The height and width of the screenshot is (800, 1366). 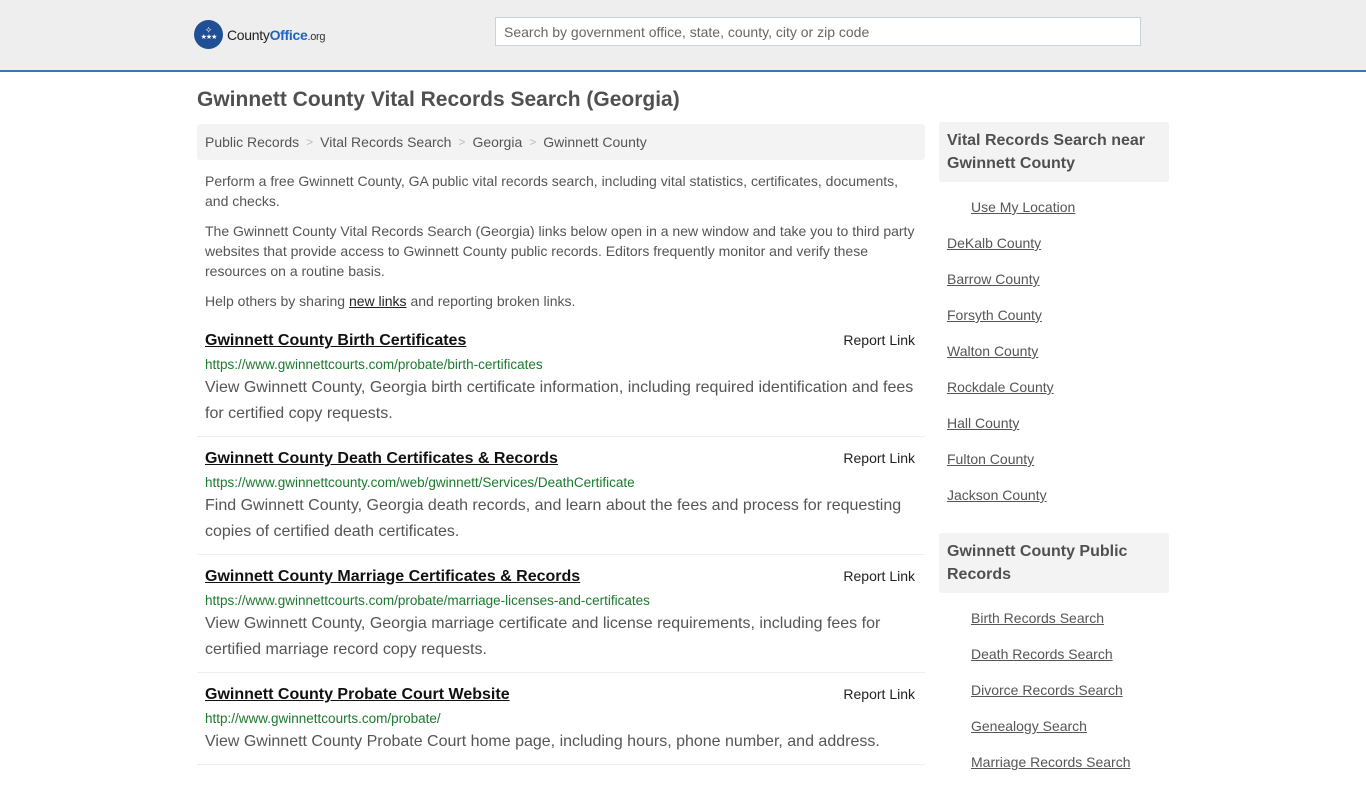 I want to click on nearby-county-link: Barrow County, so click(x=993, y=279).